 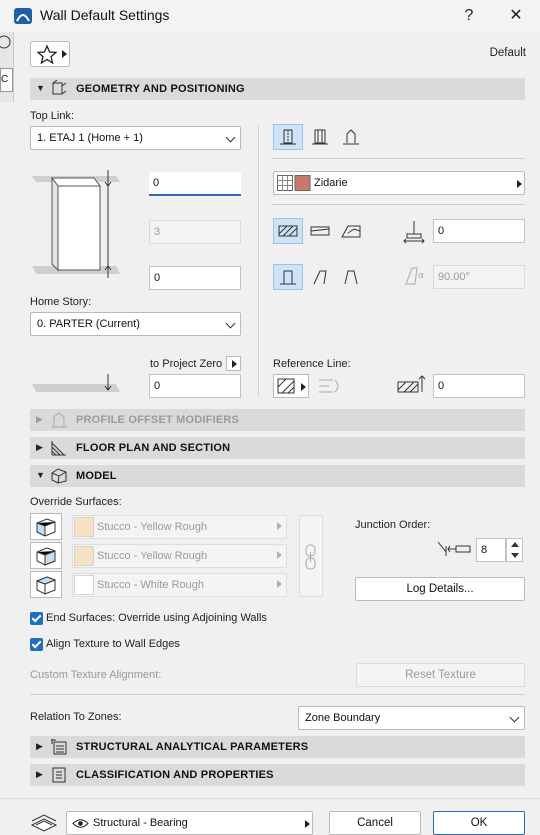 I want to click on reference-line-picker, so click(x=291, y=386).